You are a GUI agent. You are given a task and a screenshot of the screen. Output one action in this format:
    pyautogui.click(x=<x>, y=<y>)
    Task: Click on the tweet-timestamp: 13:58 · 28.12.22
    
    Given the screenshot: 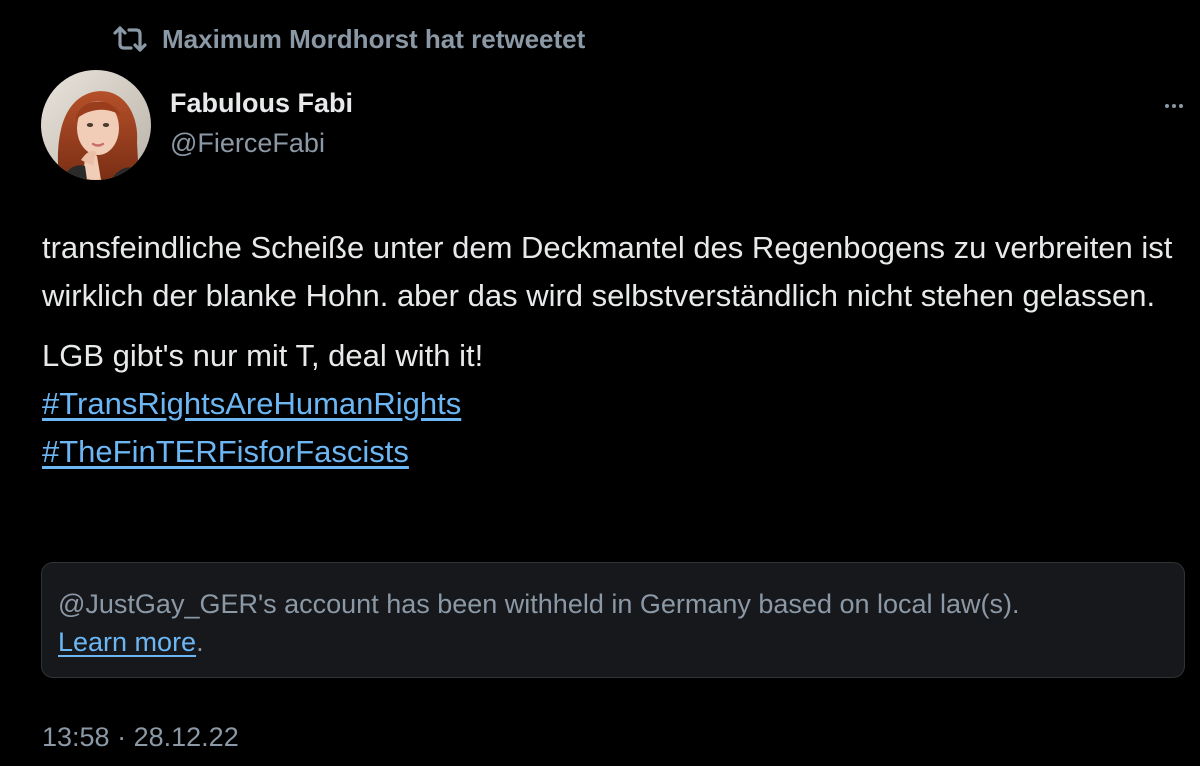 What is the action you would take?
    pyautogui.click(x=140, y=737)
    